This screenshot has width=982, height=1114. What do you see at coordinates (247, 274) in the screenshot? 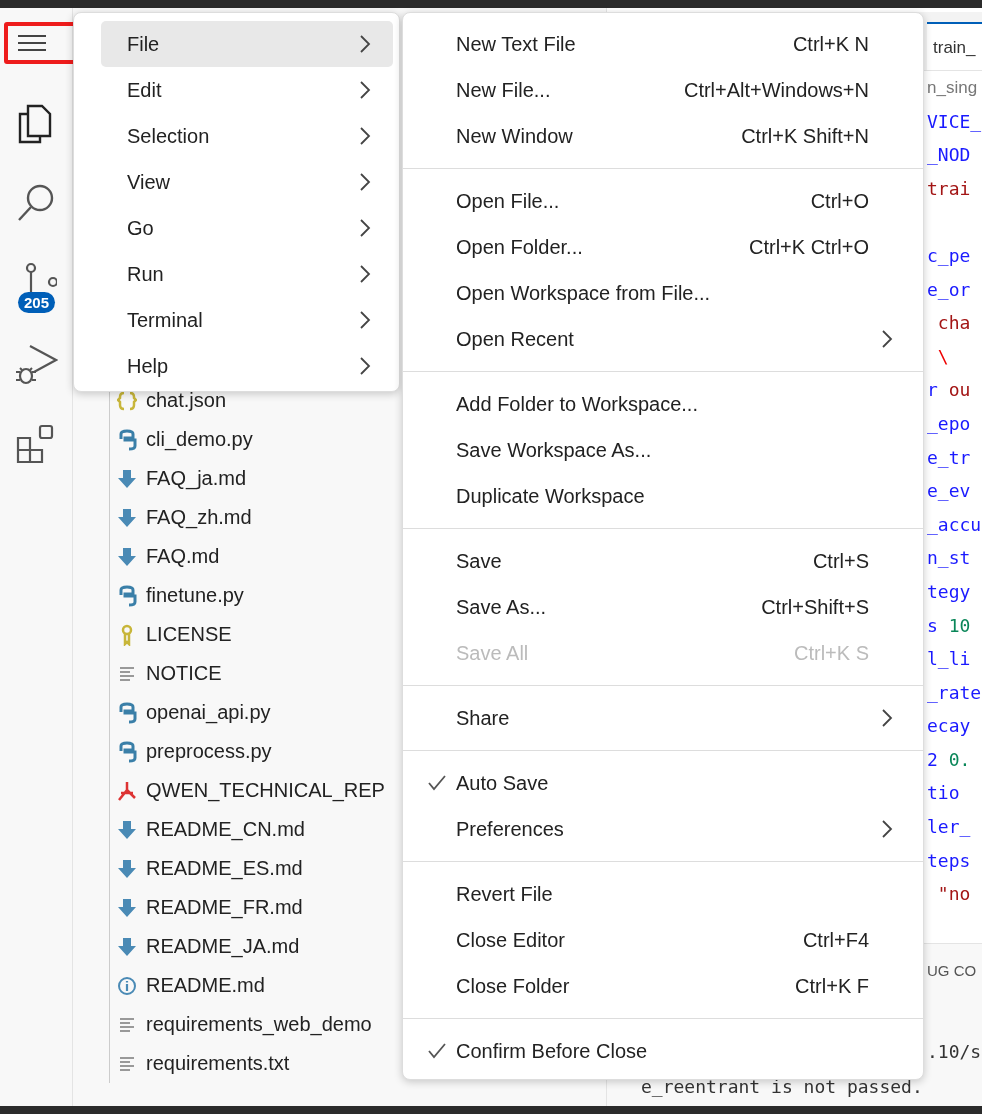
I see `menu-item: Run` at bounding box center [247, 274].